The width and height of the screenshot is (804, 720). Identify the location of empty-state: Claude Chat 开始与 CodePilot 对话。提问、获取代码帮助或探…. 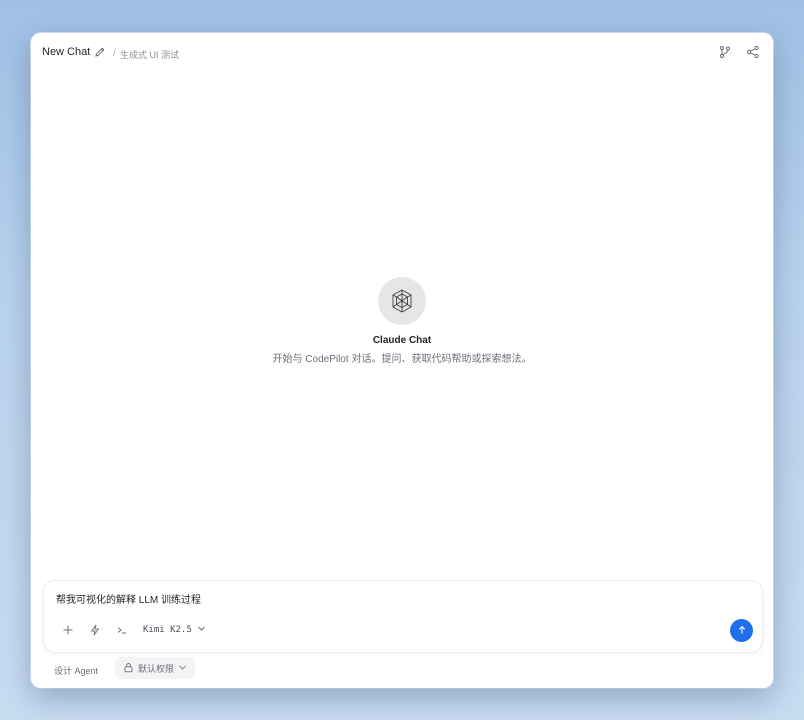
(402, 321).